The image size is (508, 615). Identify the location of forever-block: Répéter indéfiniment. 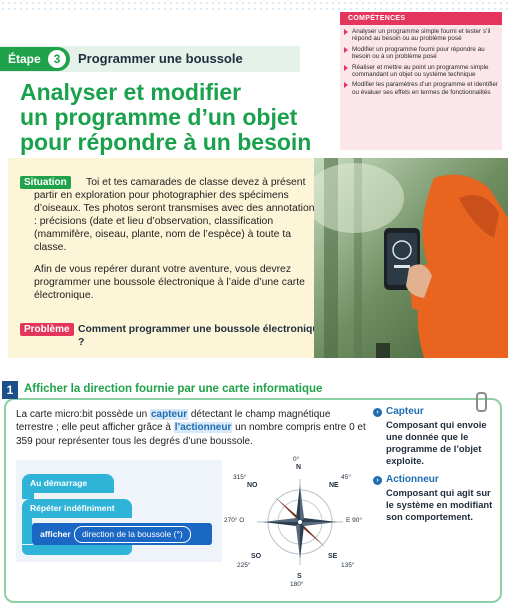
(77, 508).